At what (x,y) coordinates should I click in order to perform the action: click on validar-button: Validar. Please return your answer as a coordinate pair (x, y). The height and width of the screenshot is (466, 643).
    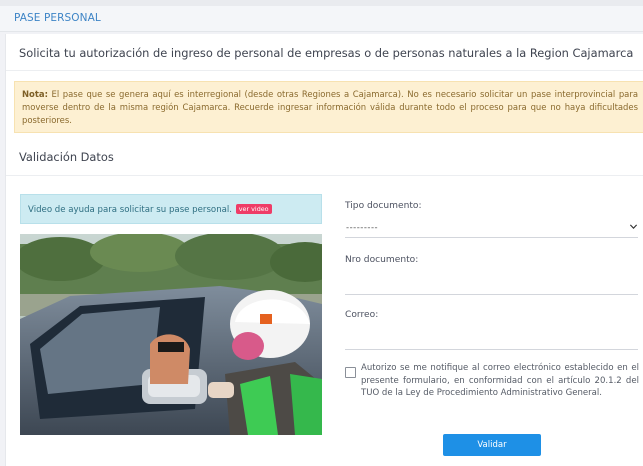
    Looking at the image, I should click on (492, 445).